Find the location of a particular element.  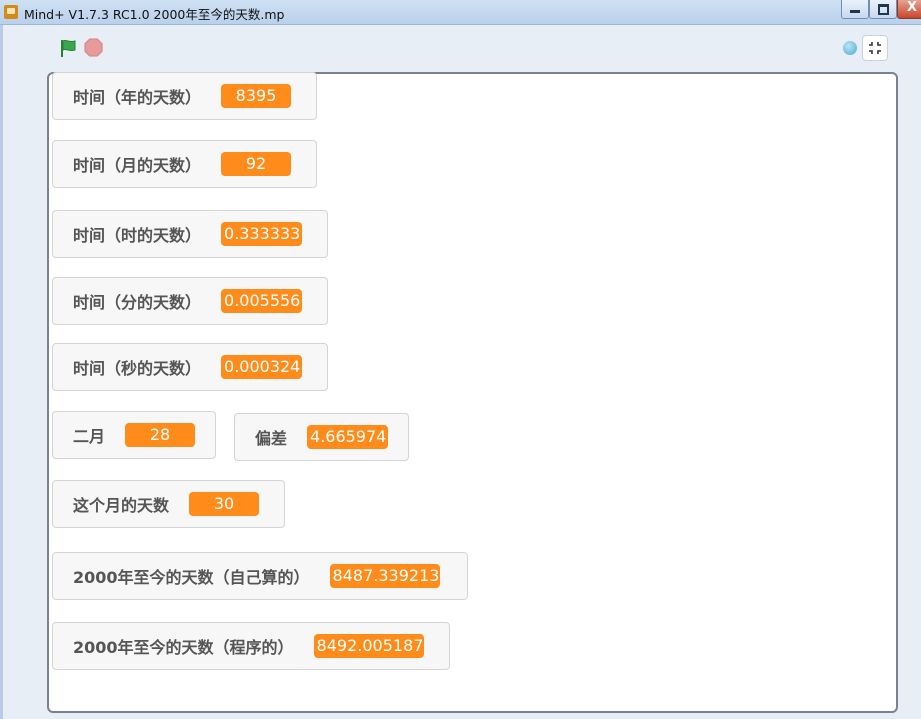

monitor-value: 92 is located at coordinates (256, 164).